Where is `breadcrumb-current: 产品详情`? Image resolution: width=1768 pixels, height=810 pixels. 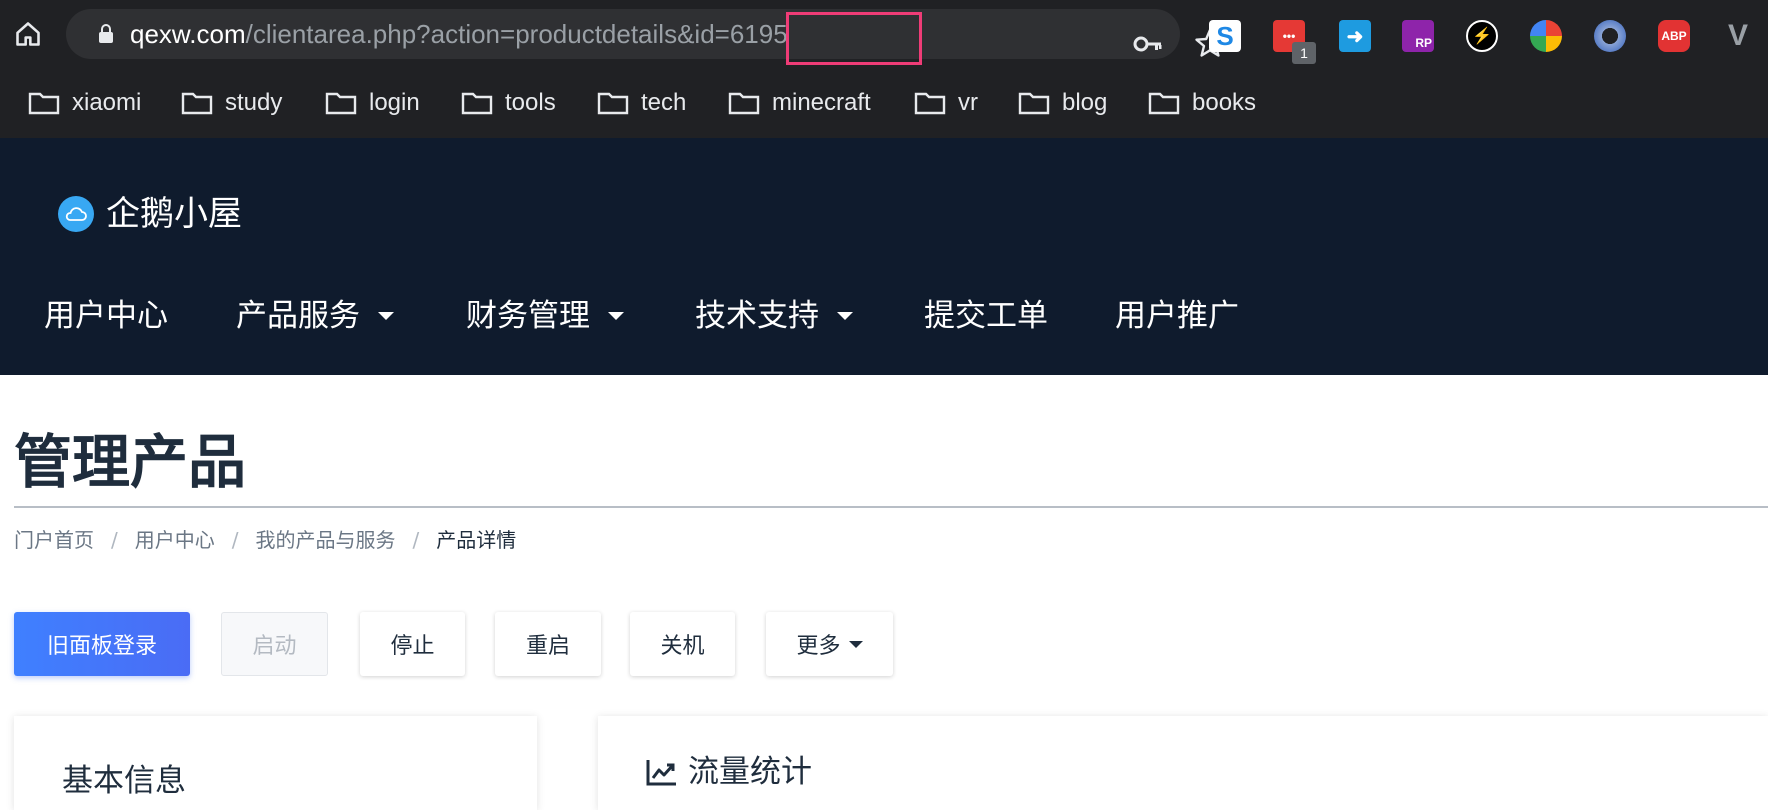 breadcrumb-current: 产品详情 is located at coordinates (476, 540).